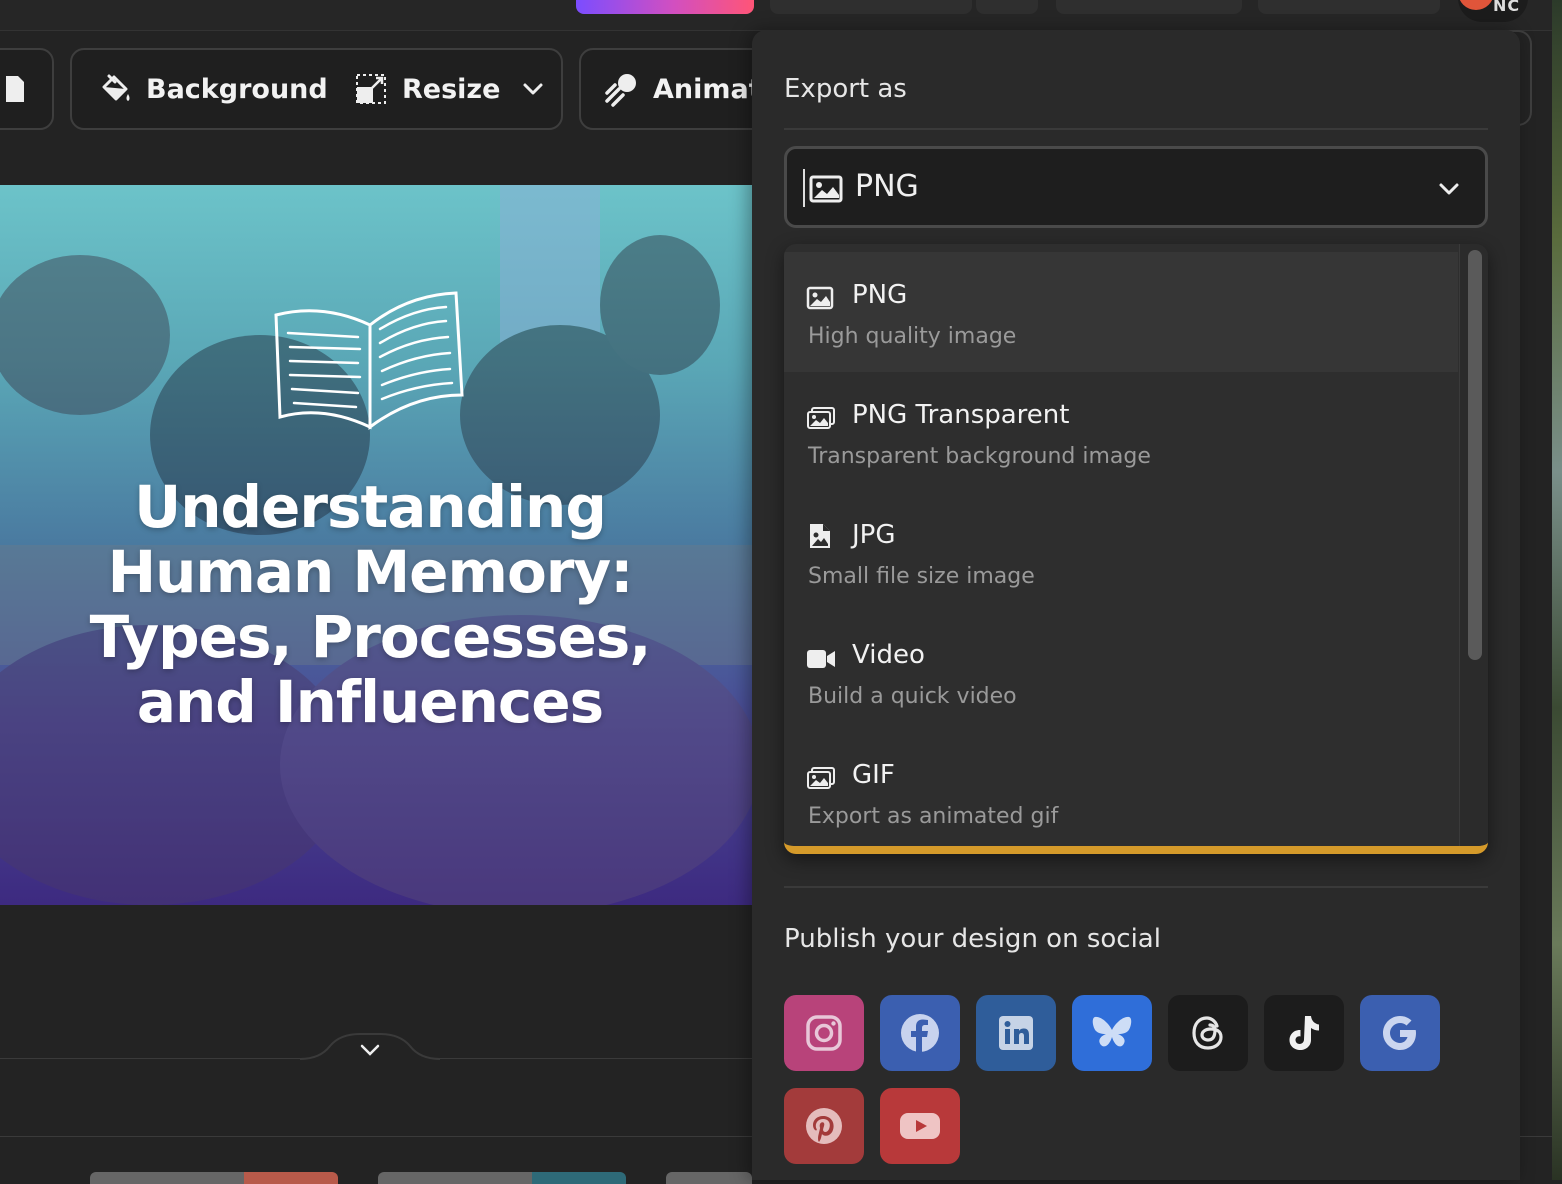 This screenshot has height=1184, width=1562. What do you see at coordinates (369, 360) in the screenshot?
I see `open-book-icon` at bounding box center [369, 360].